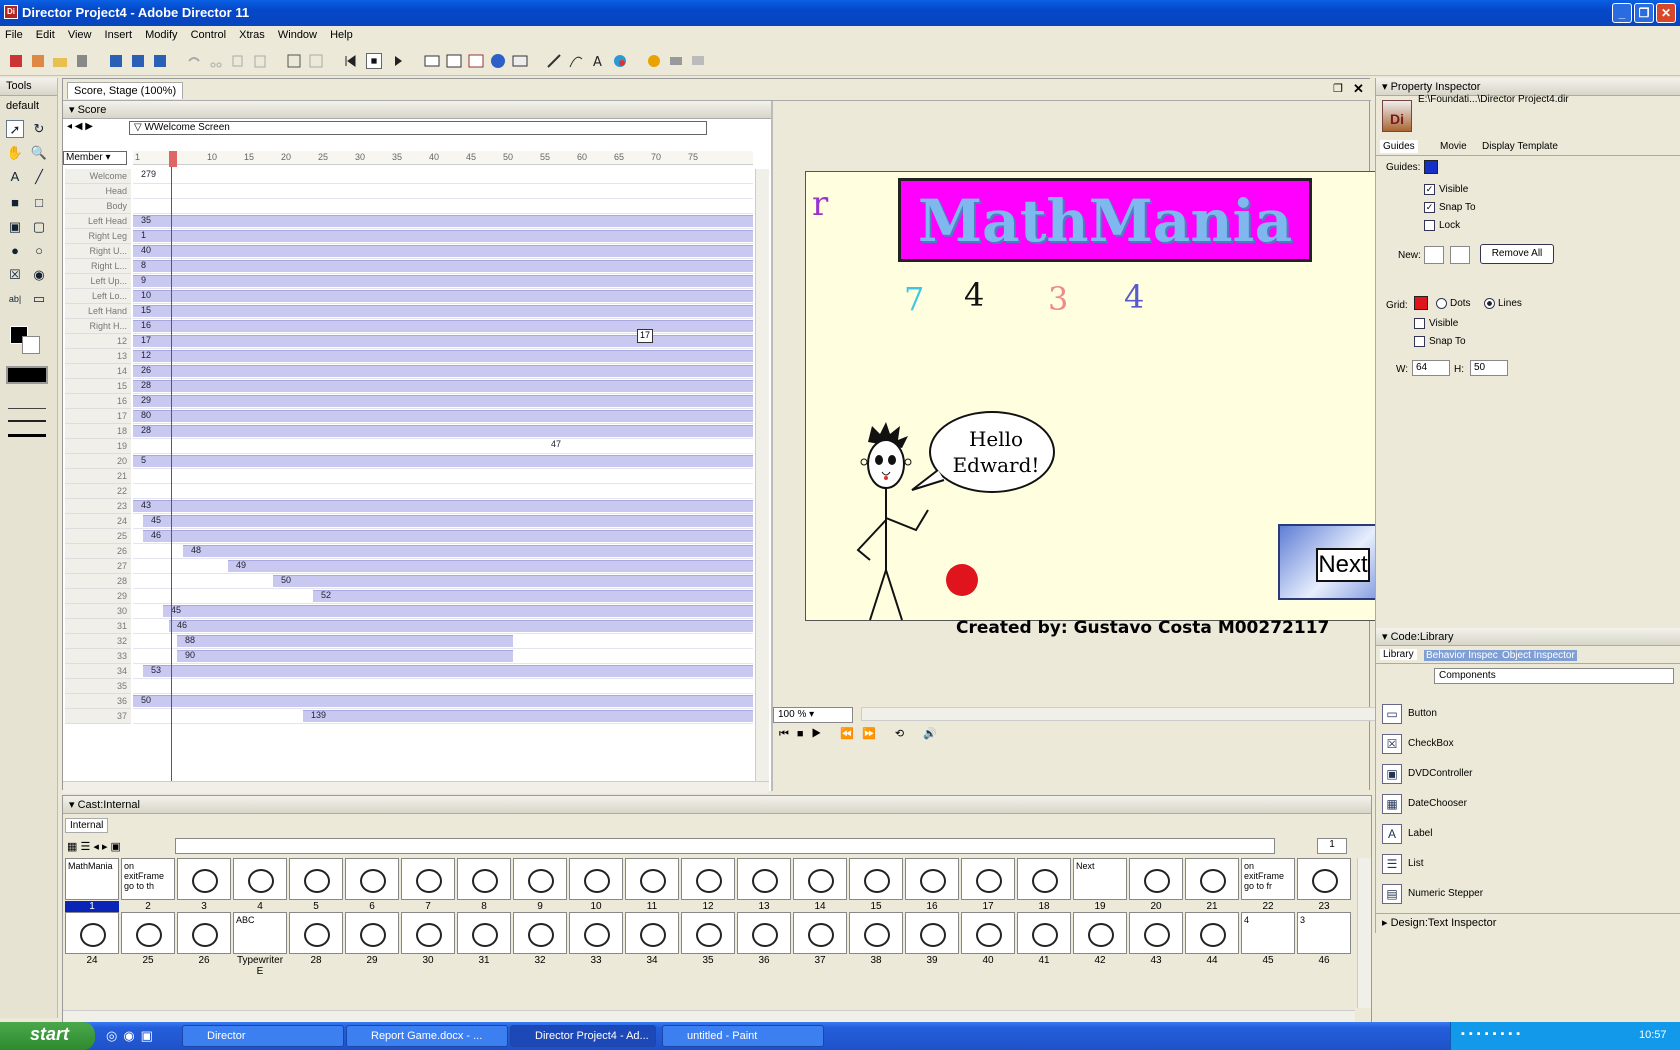 Image resolution: width=1680 pixels, height=1050 pixels. What do you see at coordinates (1343, 565) in the screenshot?
I see `next-button: Next` at bounding box center [1343, 565].